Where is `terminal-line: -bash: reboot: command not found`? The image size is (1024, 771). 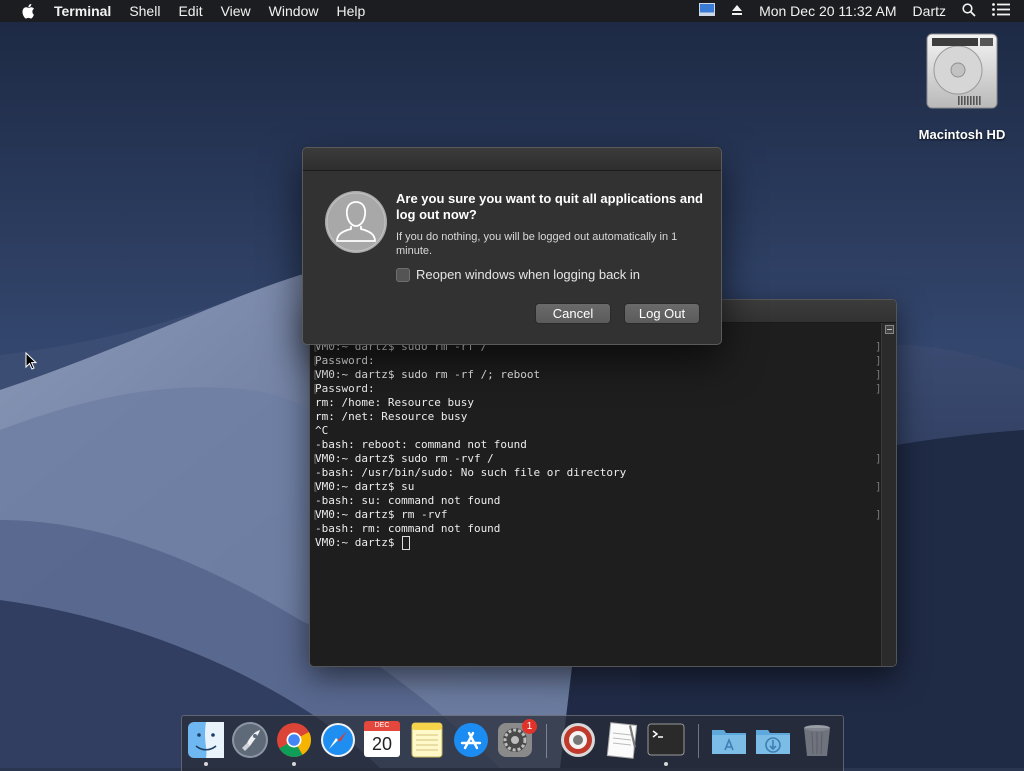
terminal-line: -bash: reboot: command not found is located at coordinates (421, 444).